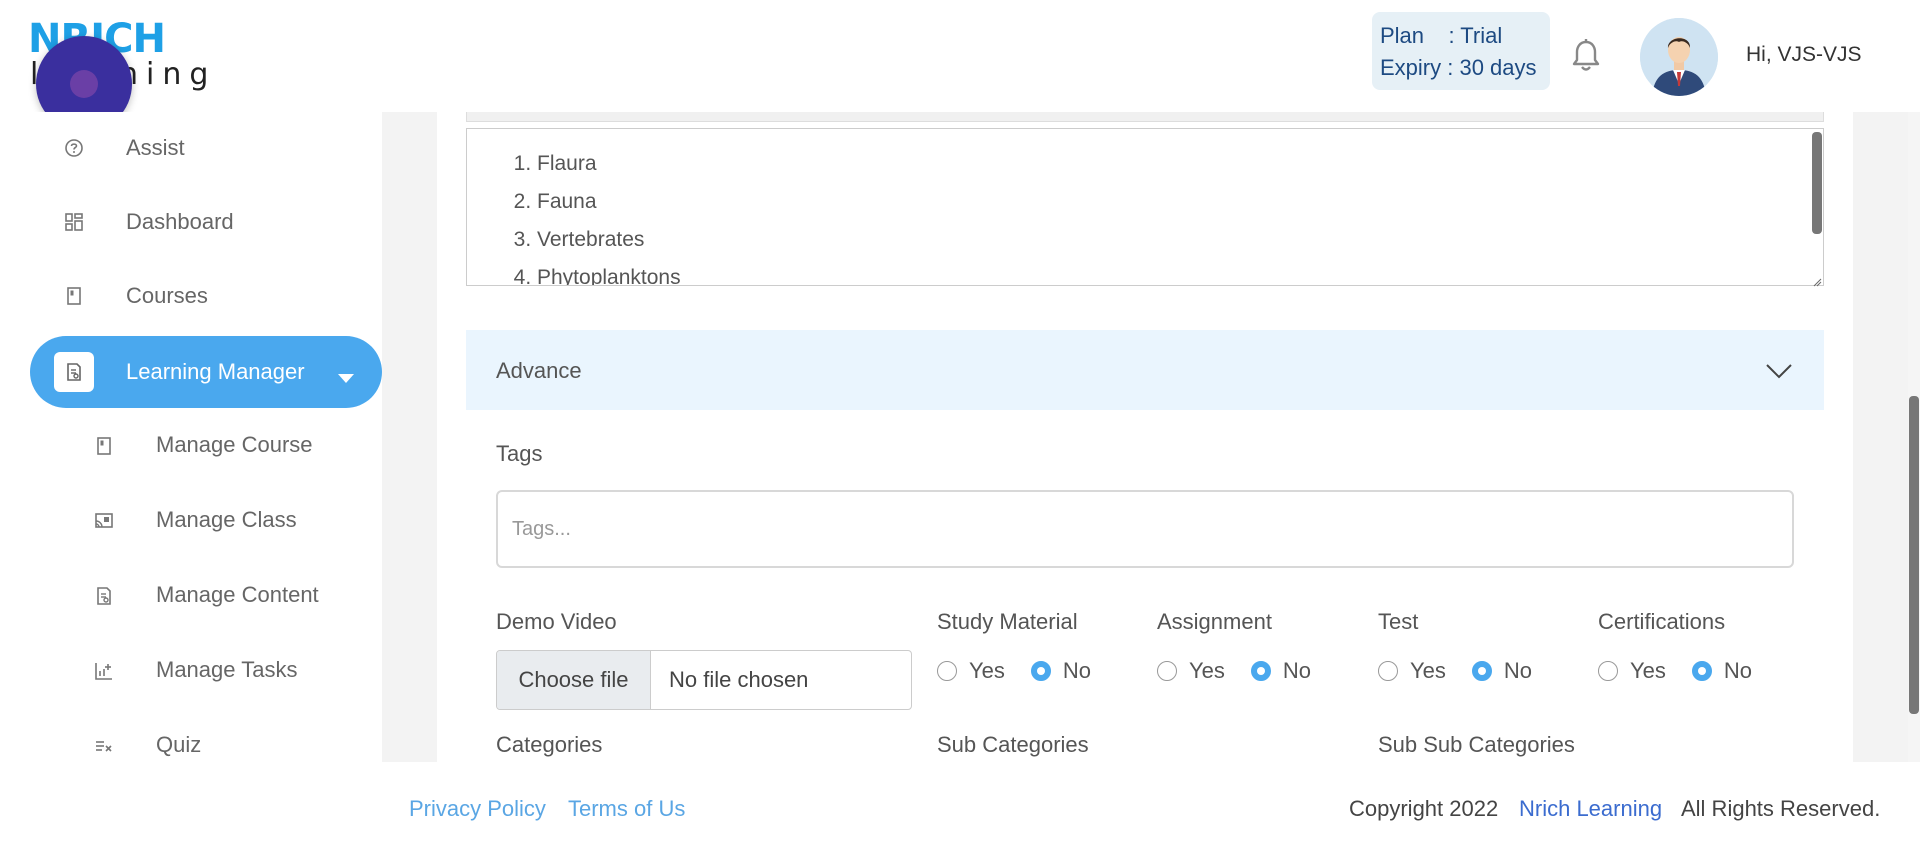 The image size is (1920, 854). Describe the element at coordinates (1817, 280) in the screenshot. I see `resize-handle-icon` at that location.